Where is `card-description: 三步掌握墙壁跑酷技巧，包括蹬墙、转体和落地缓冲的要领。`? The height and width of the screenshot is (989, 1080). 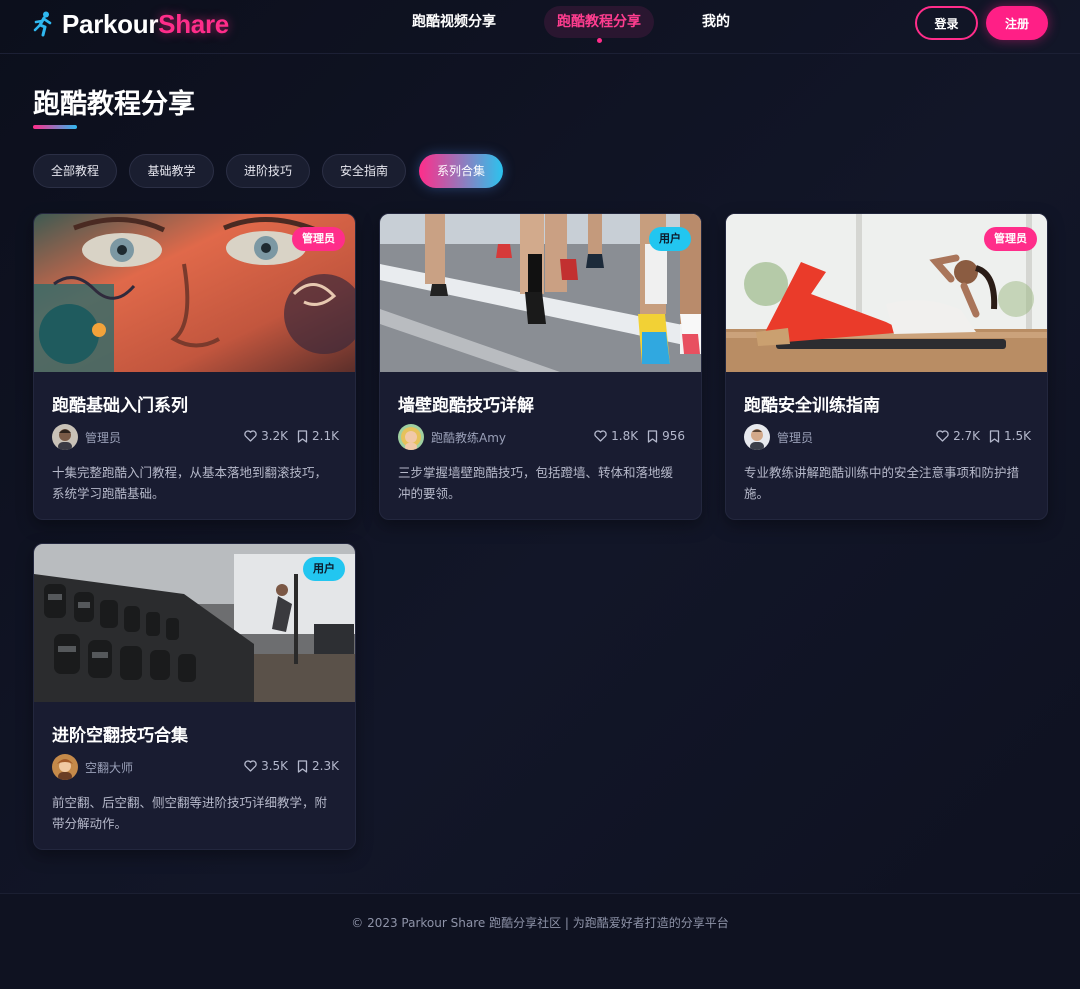 card-description: 三步掌握墙壁跑酷技巧，包括蹬墙、转体和落地缓冲的要领。 is located at coordinates (536, 483).